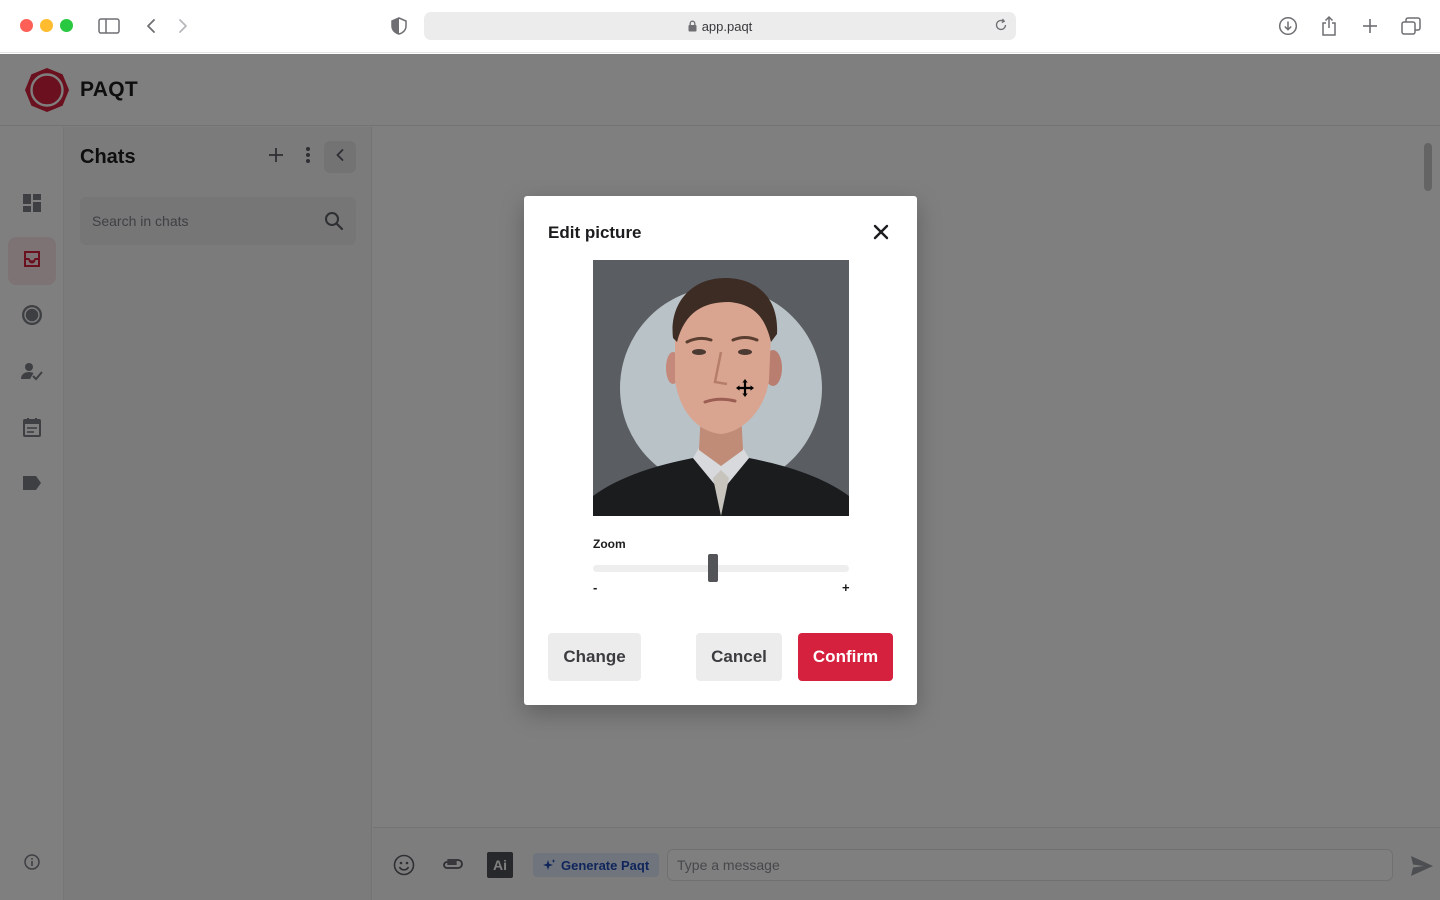  I want to click on back-icon, so click(151, 26).